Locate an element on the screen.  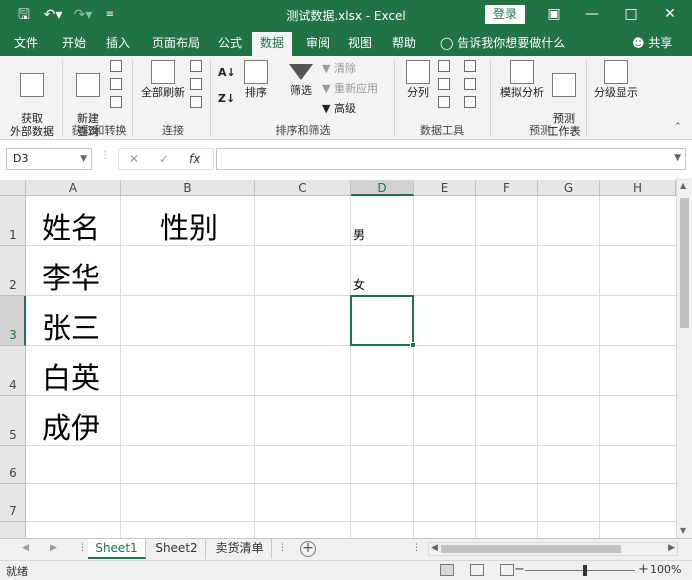
zoom-slider is located at coordinates (580, 570).